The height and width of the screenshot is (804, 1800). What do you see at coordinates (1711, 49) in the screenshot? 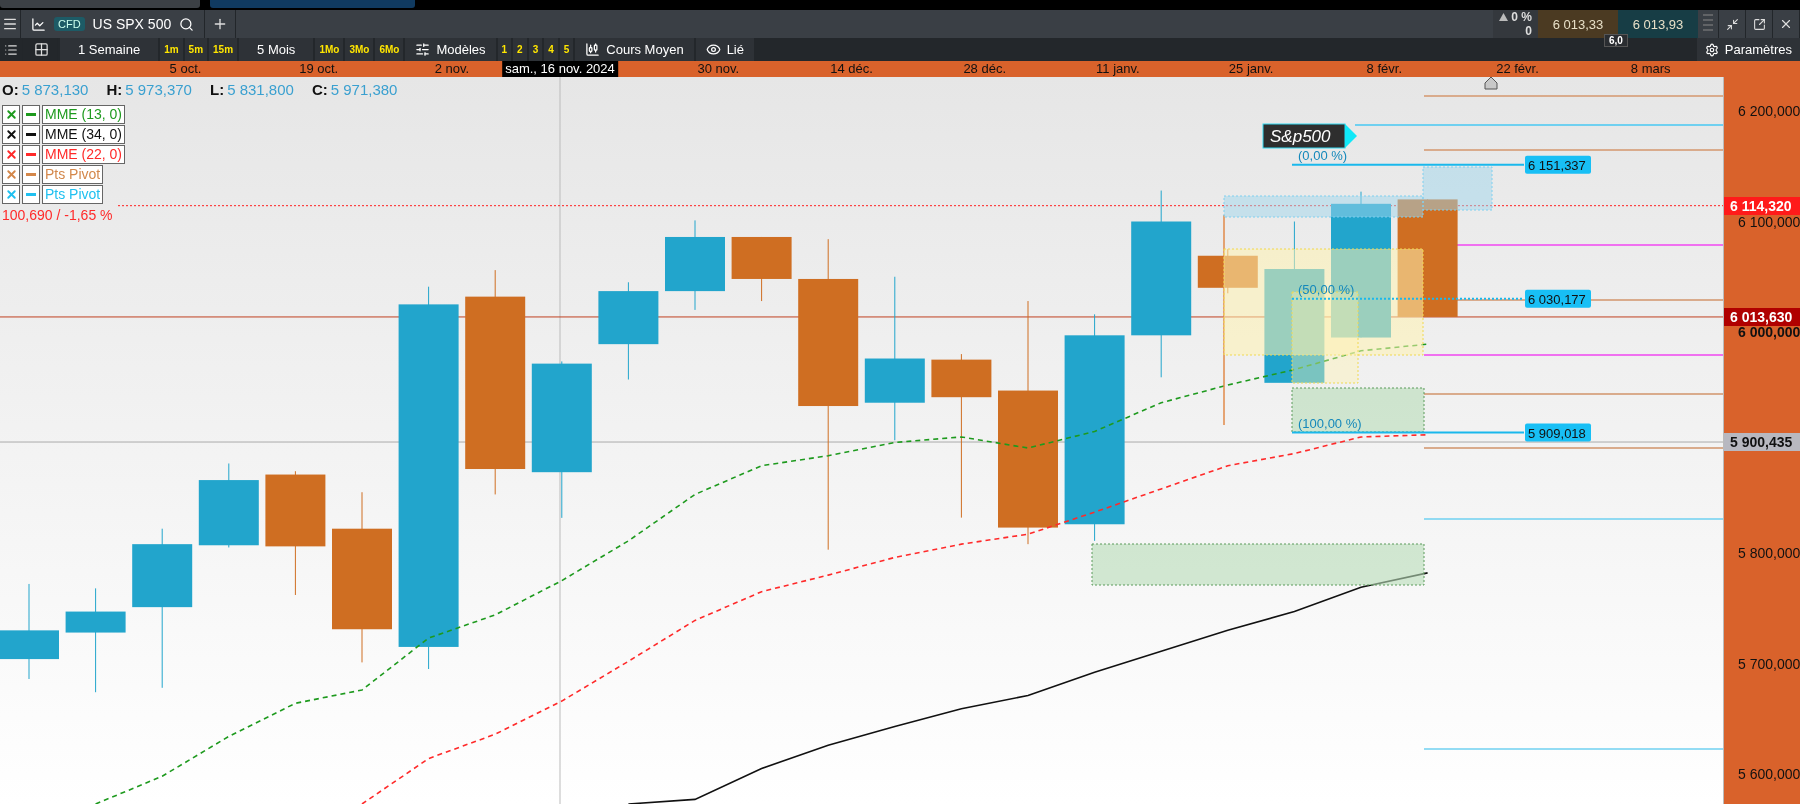
I see `settings-icon` at bounding box center [1711, 49].